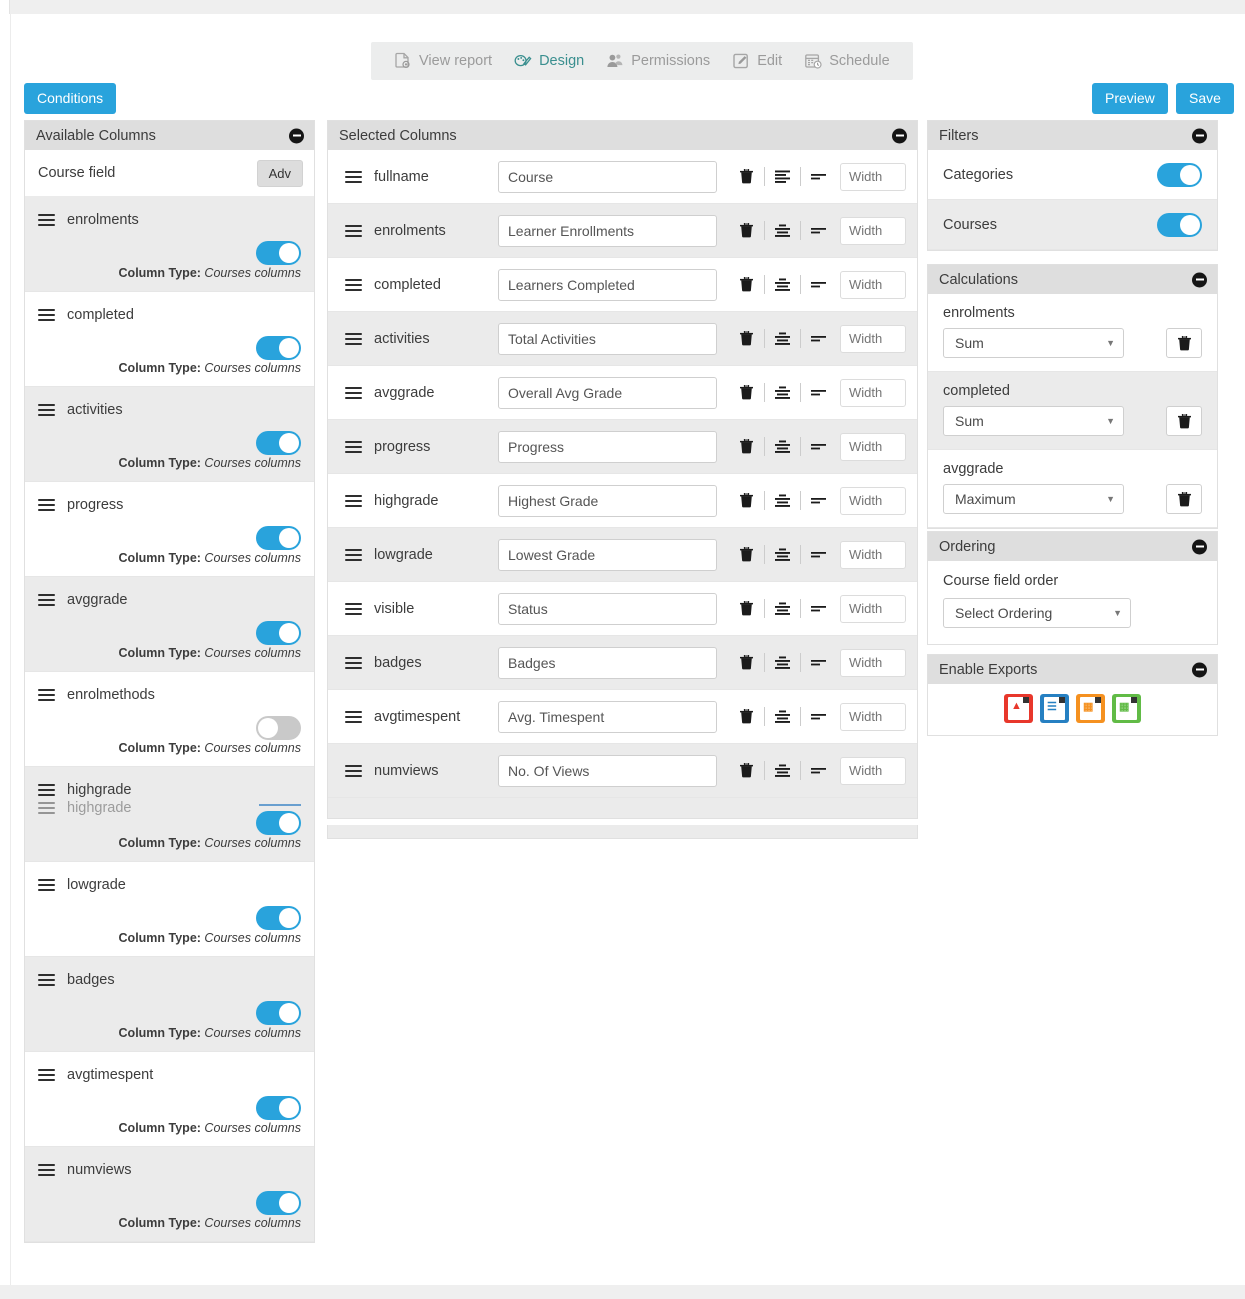  Describe the element at coordinates (1037, 613) in the screenshot. I see `course-field-order-select: Select Ordering ▼` at that location.